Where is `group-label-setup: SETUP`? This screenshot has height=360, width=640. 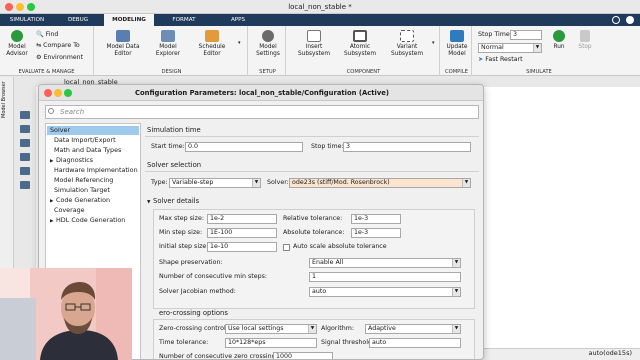 group-label-setup: SETUP is located at coordinates (267, 72).